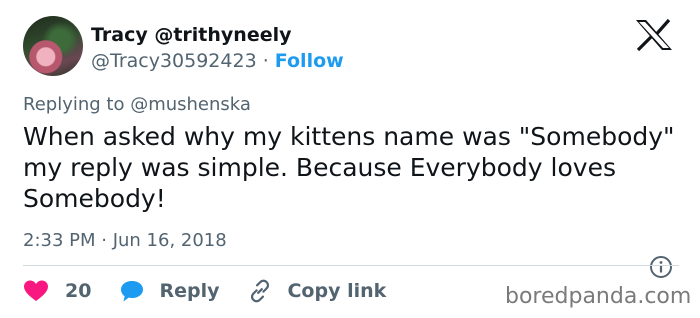 This screenshot has width=700, height=318. I want to click on copy-link-button: Copy link, so click(316, 291).